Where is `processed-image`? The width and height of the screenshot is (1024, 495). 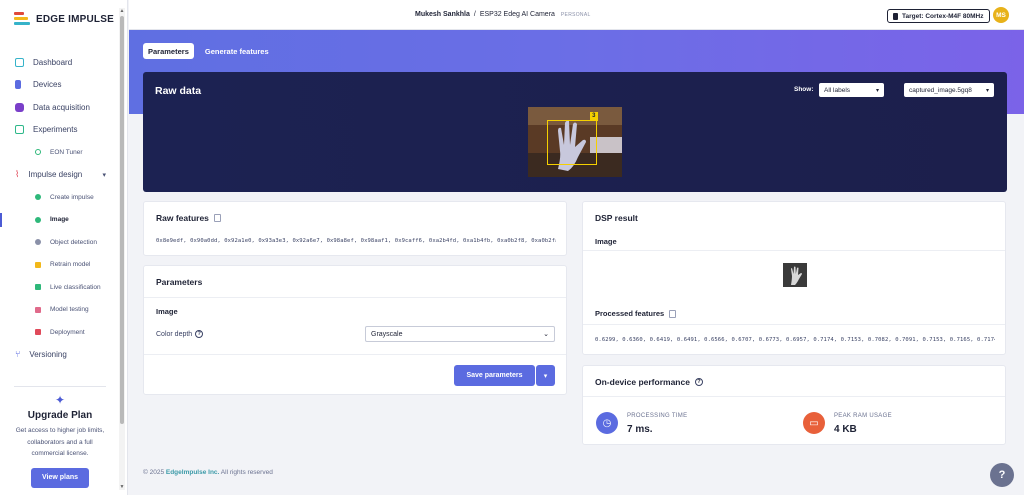 processed-image is located at coordinates (795, 275).